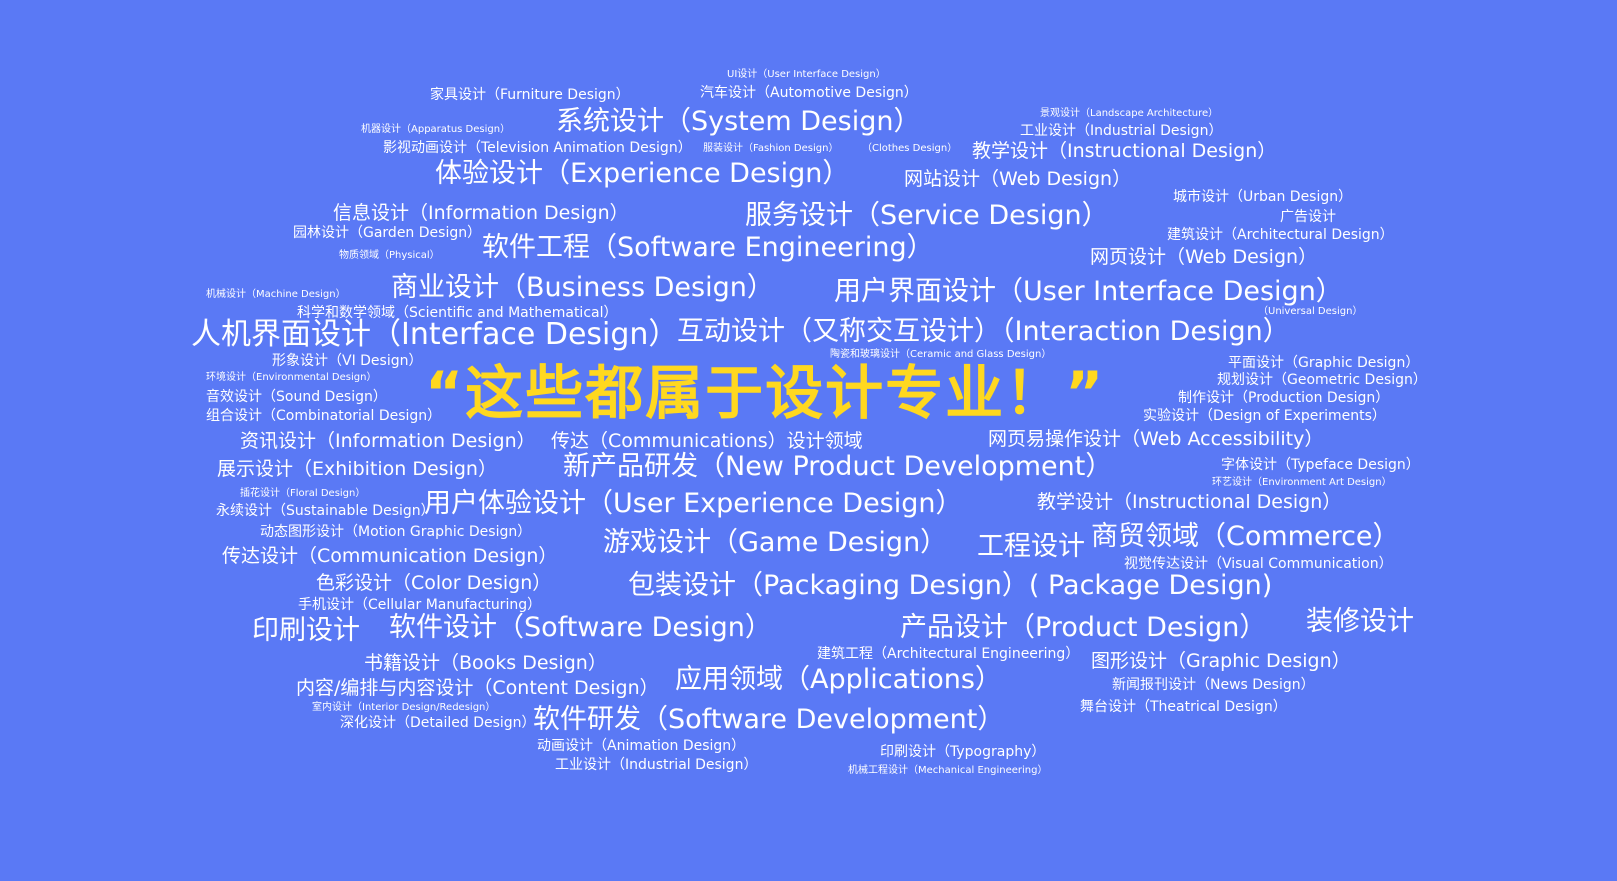 The image size is (1617, 881). Describe the element at coordinates (580, 627) in the screenshot. I see `term-software-design: 软件设计（Software Design）` at that location.